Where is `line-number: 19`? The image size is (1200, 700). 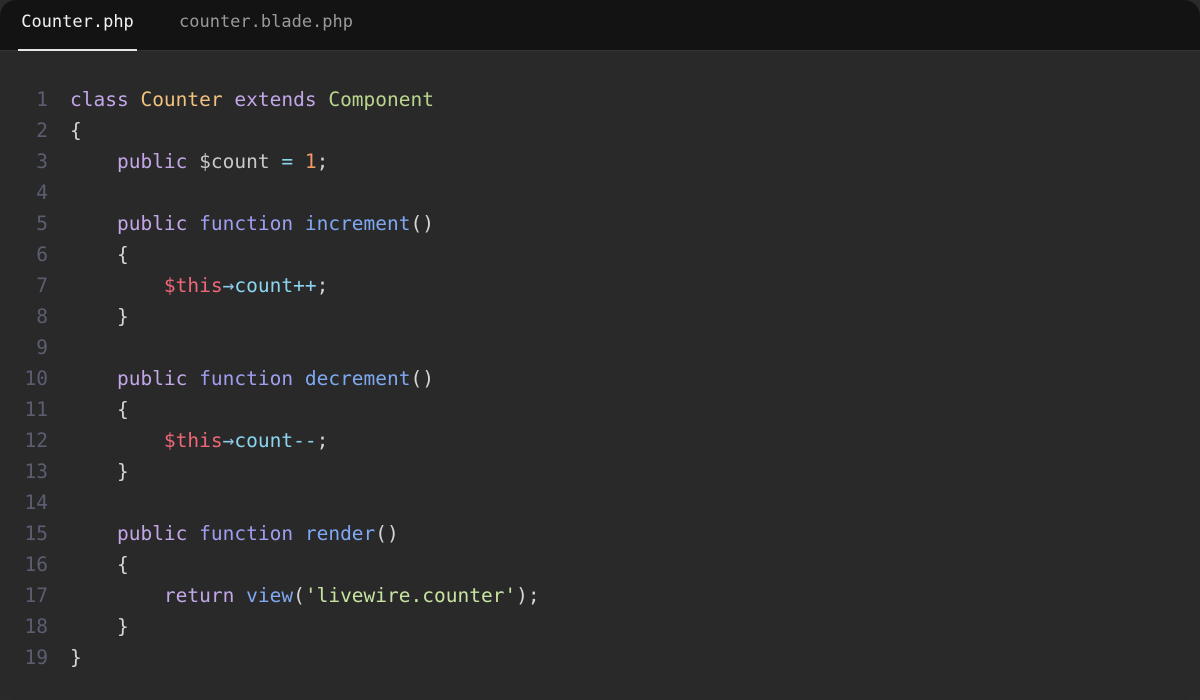 line-number: 19 is located at coordinates (36, 657).